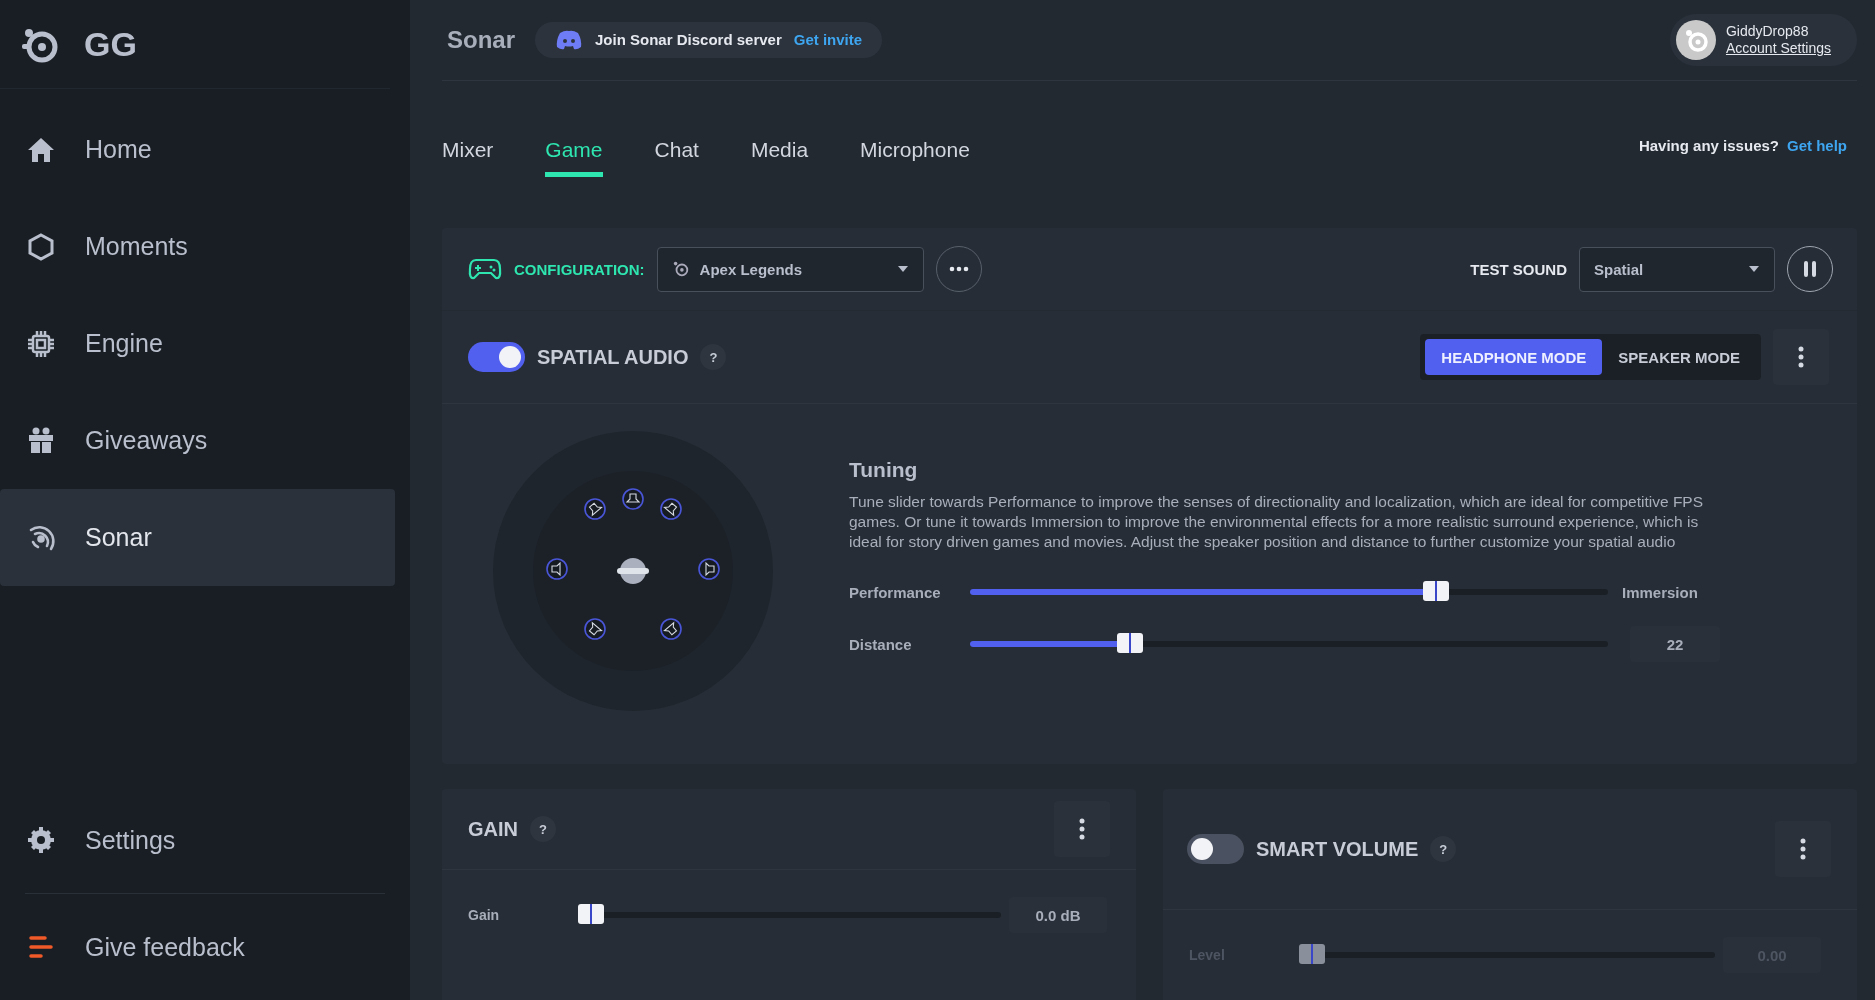  Describe the element at coordinates (1675, 644) in the screenshot. I see `slider-value: 22` at that location.